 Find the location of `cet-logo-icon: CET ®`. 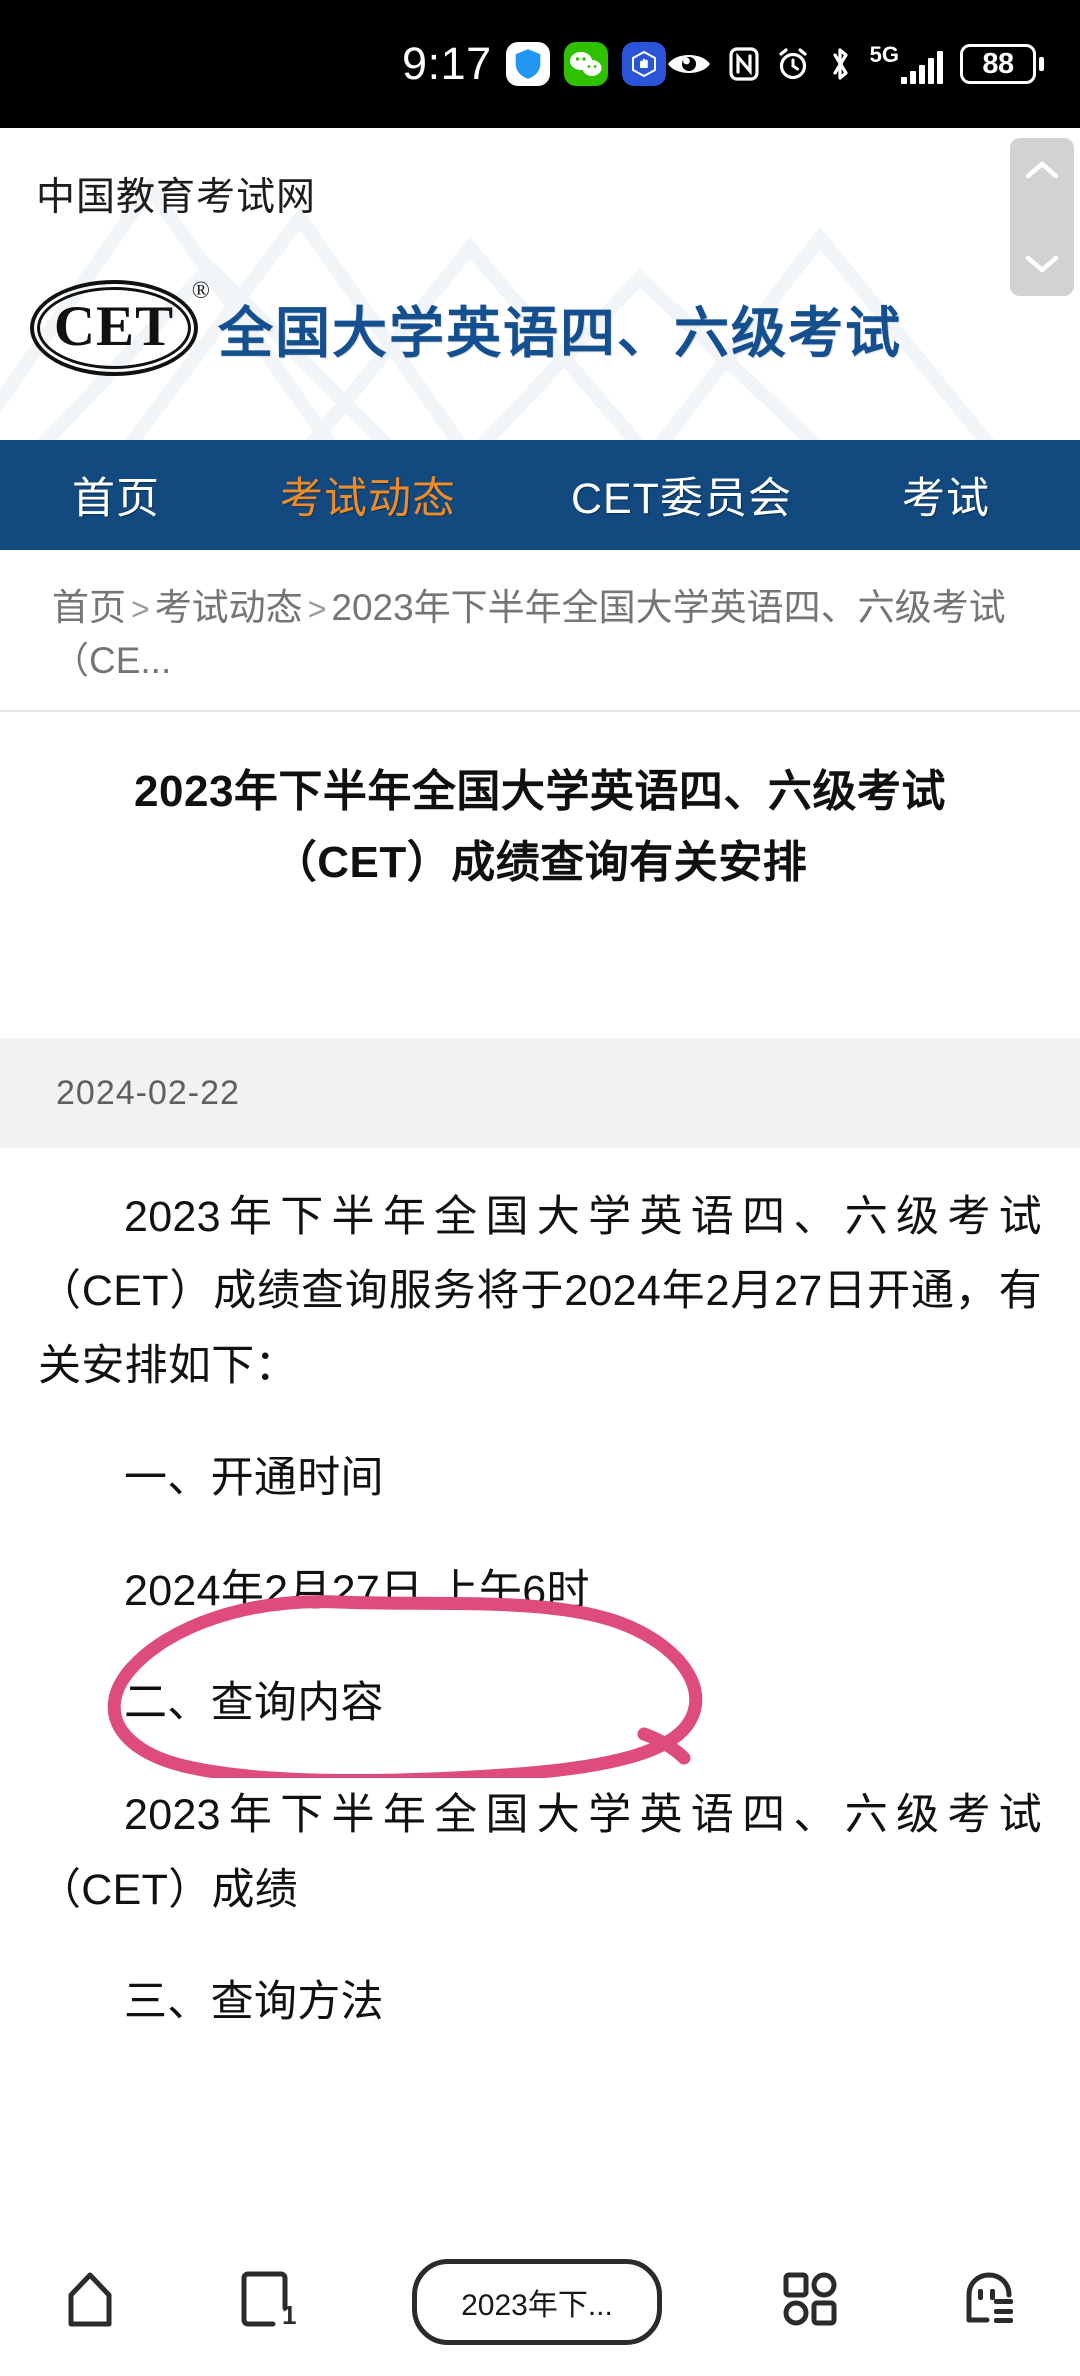

cet-logo-icon: CET ® is located at coordinates (120, 328).